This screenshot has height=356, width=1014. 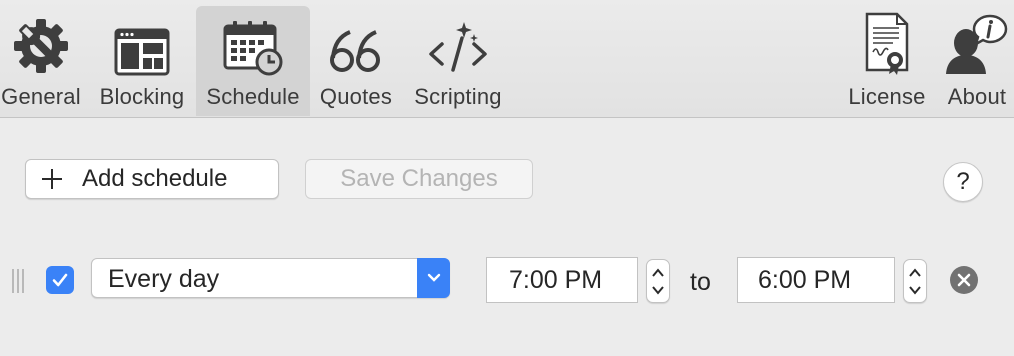 What do you see at coordinates (142, 96) in the screenshot?
I see `tab-label: Blocking` at bounding box center [142, 96].